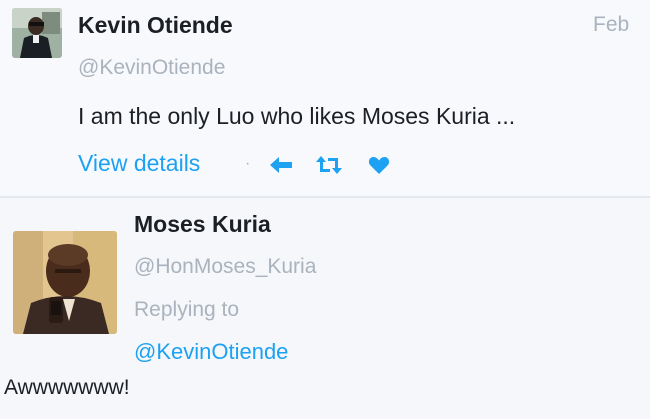  I want to click on replying-to-label: Replying to, so click(187, 309).